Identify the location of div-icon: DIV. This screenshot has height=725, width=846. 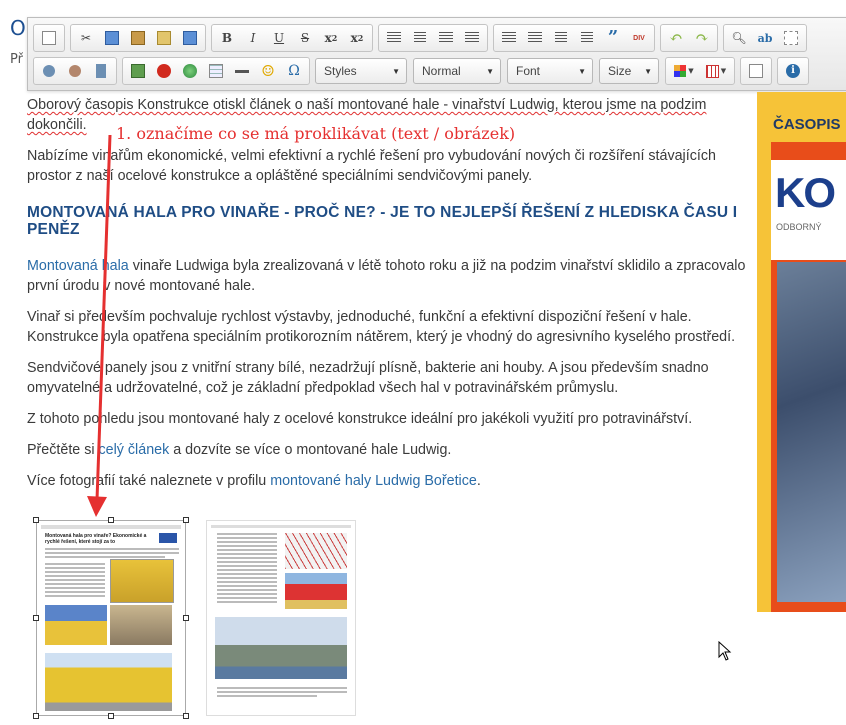
(639, 38).